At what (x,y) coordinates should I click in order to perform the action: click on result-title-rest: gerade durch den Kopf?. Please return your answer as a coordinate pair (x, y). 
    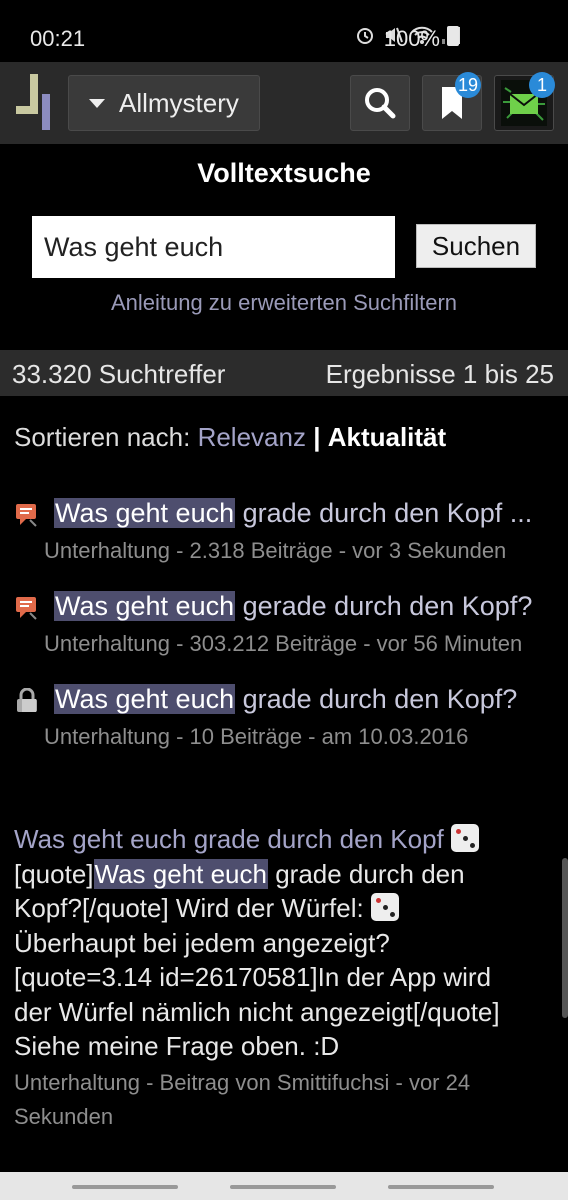
    Looking at the image, I should click on (384, 606).